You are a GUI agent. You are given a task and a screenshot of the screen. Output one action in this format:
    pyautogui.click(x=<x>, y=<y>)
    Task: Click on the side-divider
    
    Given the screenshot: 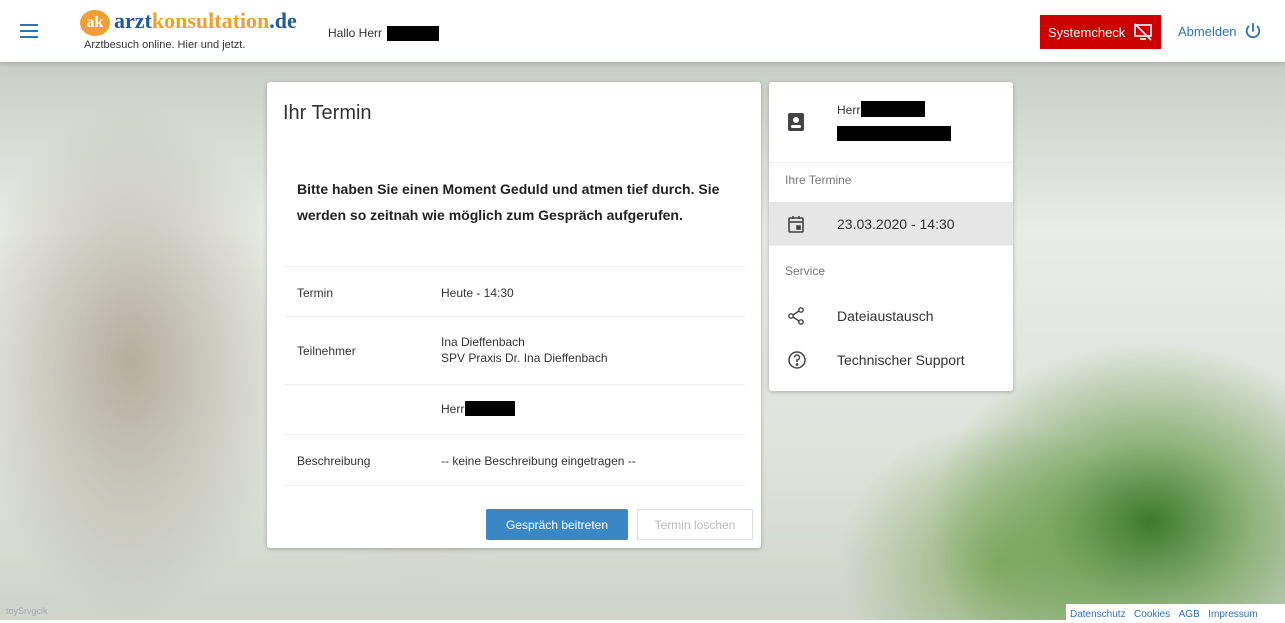 What is the action you would take?
    pyautogui.click(x=891, y=245)
    